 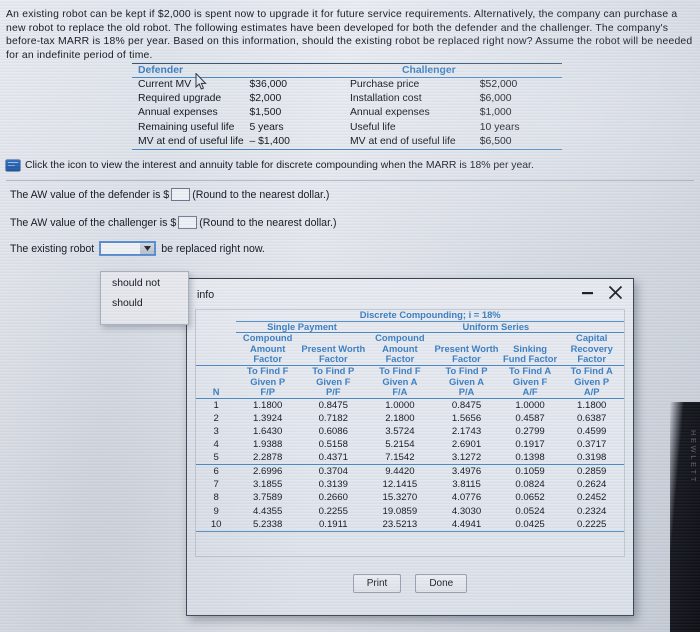 I want to click on cell-a-p: 1.1800, so click(x=592, y=405).